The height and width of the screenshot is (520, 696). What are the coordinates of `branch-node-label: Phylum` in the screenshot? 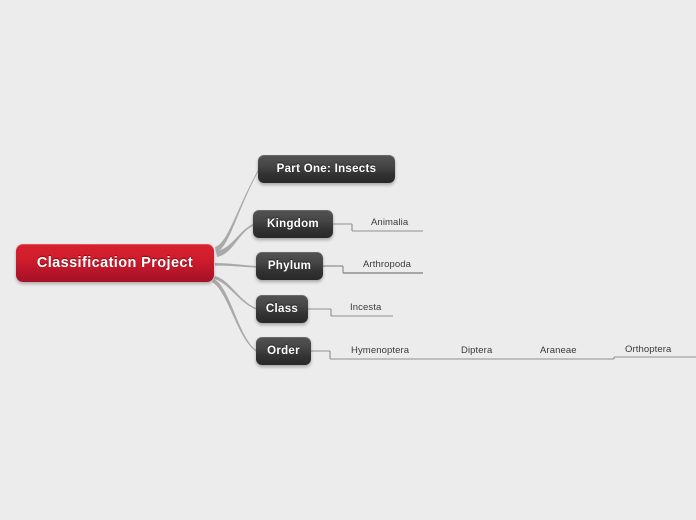 It's located at (289, 266).